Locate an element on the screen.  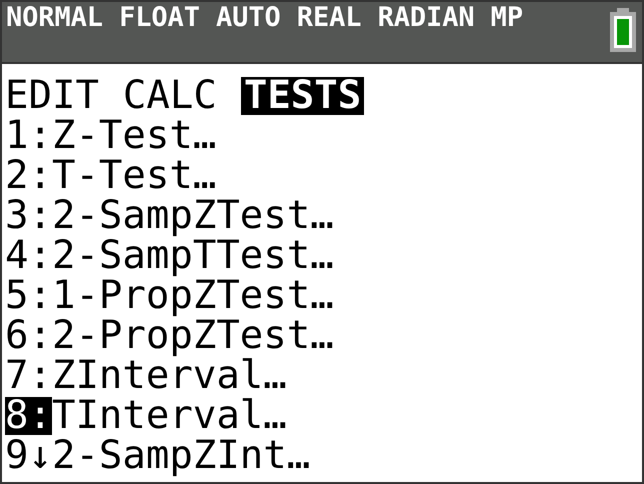
item-number: 9↓ is located at coordinates (28, 456).